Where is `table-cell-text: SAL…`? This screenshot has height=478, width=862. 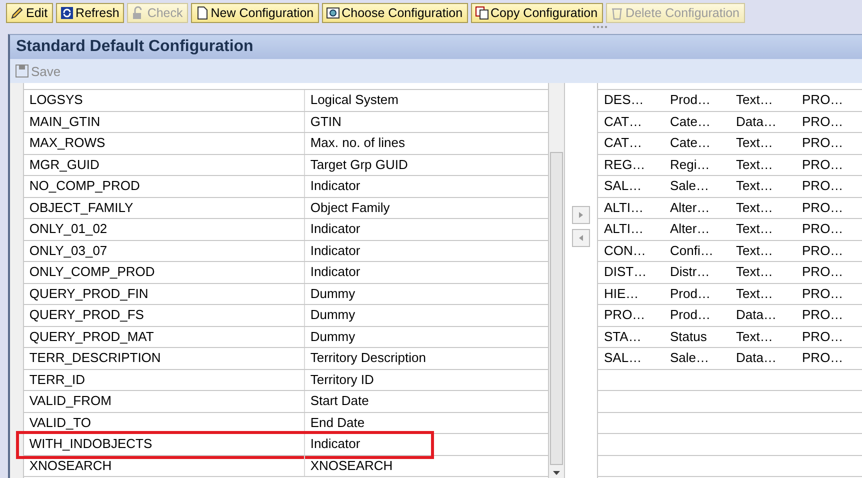 table-cell-text: SAL… is located at coordinates (623, 358).